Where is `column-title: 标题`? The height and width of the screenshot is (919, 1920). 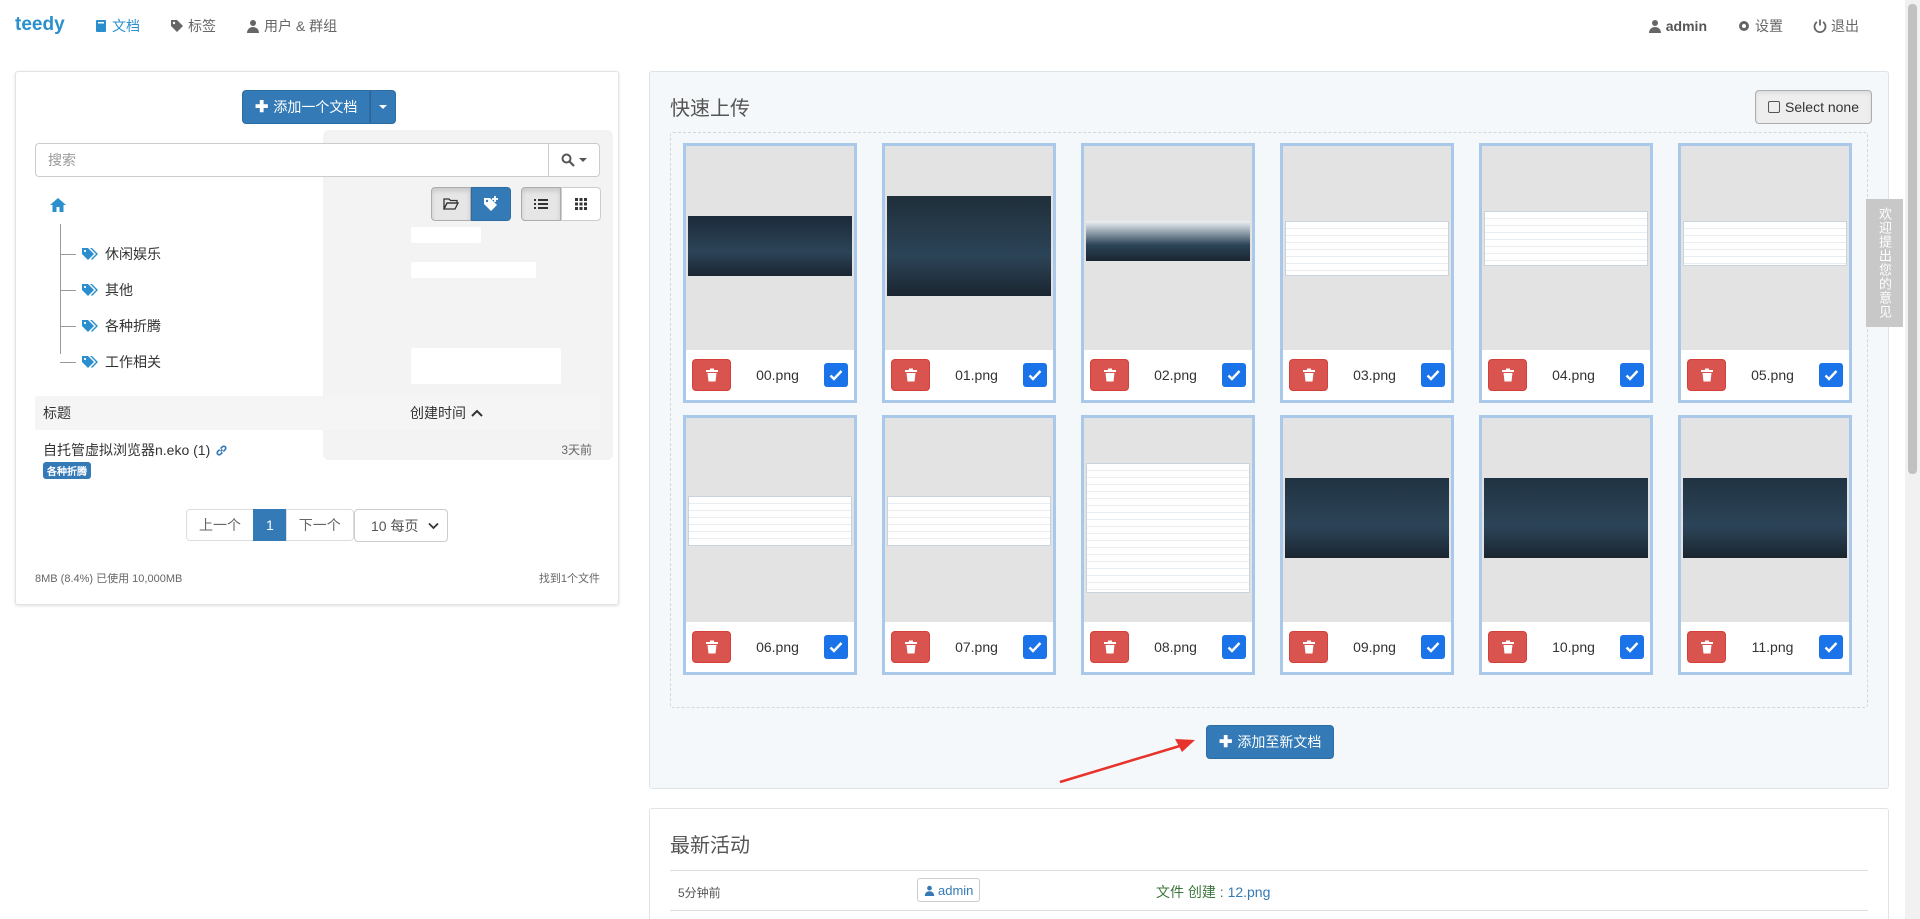
column-title: 标题 is located at coordinates (226, 413).